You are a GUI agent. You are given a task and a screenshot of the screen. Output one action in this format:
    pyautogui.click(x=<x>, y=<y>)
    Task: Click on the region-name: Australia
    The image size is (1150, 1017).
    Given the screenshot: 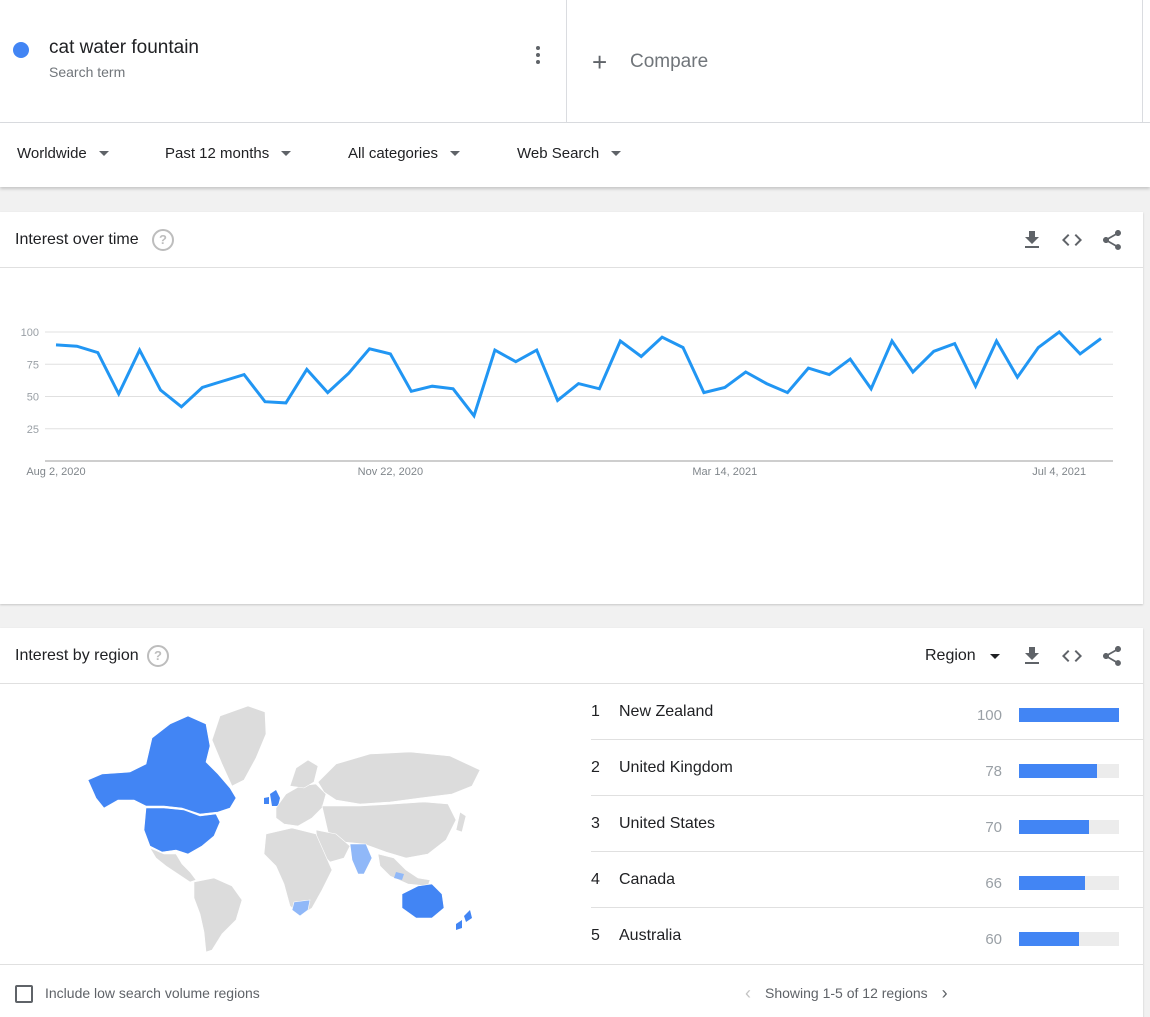 What is the action you would take?
    pyautogui.click(x=650, y=936)
    